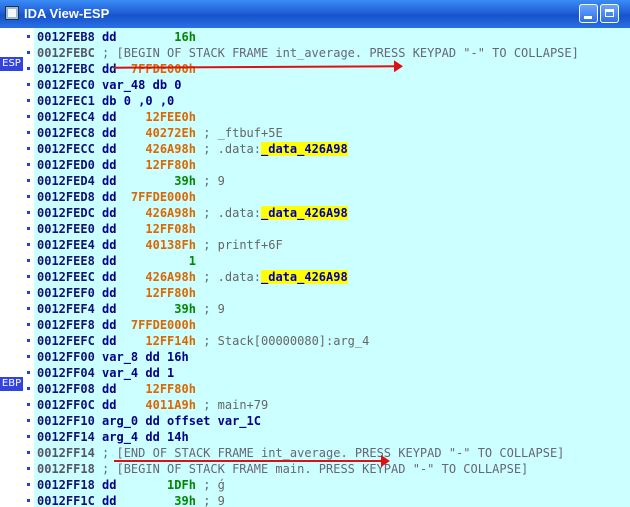  I want to click on row-instruction: arg_0 dd offset var_1C, so click(181, 421).